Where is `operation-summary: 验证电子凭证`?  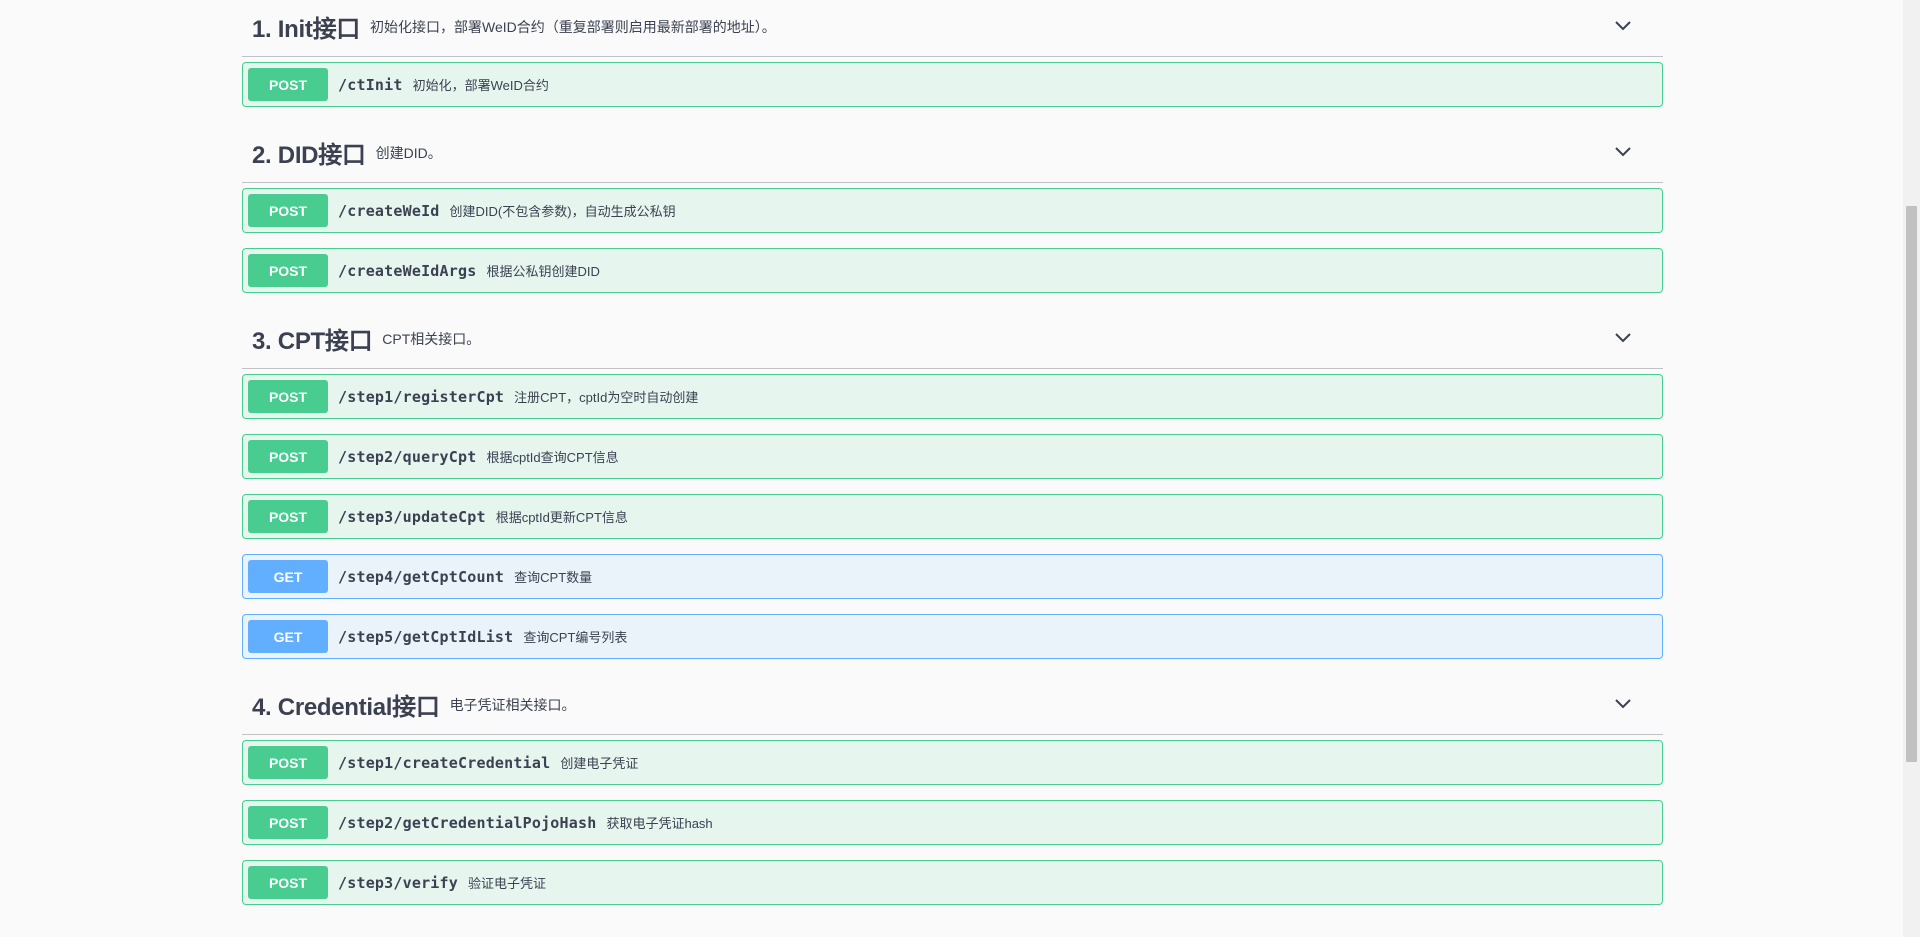
operation-summary: 验证电子凭证 is located at coordinates (507, 883).